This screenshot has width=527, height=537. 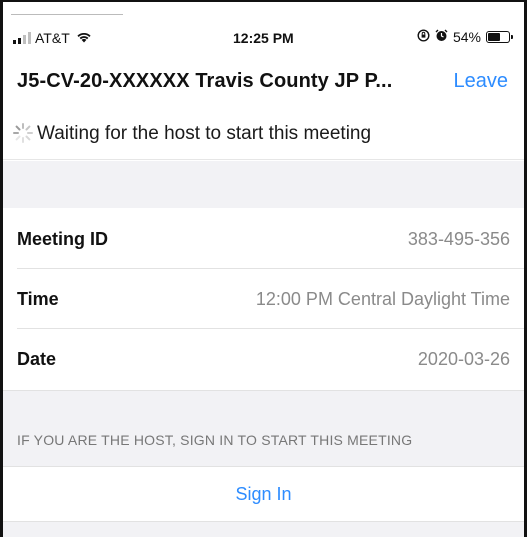 I want to click on sign-in-button: Sign In, so click(x=263, y=494).